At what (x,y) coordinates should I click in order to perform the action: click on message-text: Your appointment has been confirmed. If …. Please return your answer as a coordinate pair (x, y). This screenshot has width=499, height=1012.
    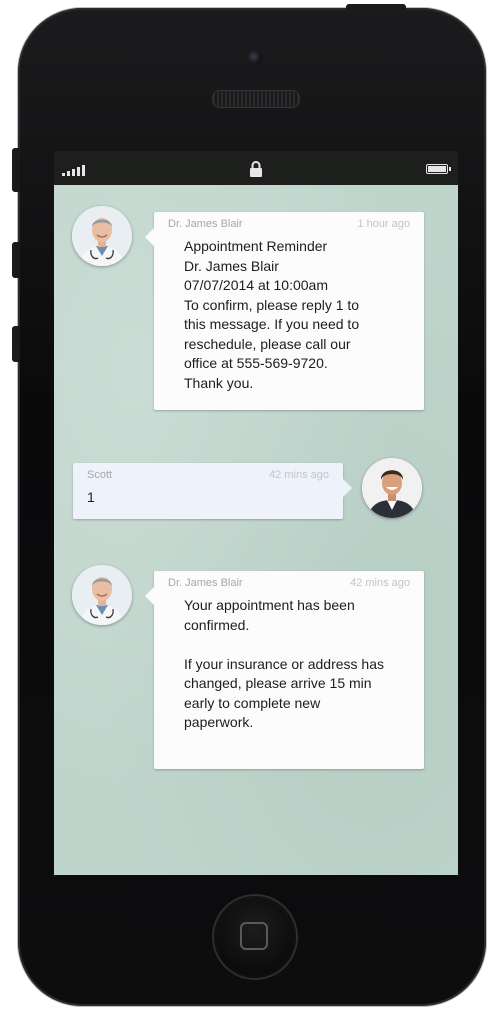
    Looking at the image, I should click on (284, 663).